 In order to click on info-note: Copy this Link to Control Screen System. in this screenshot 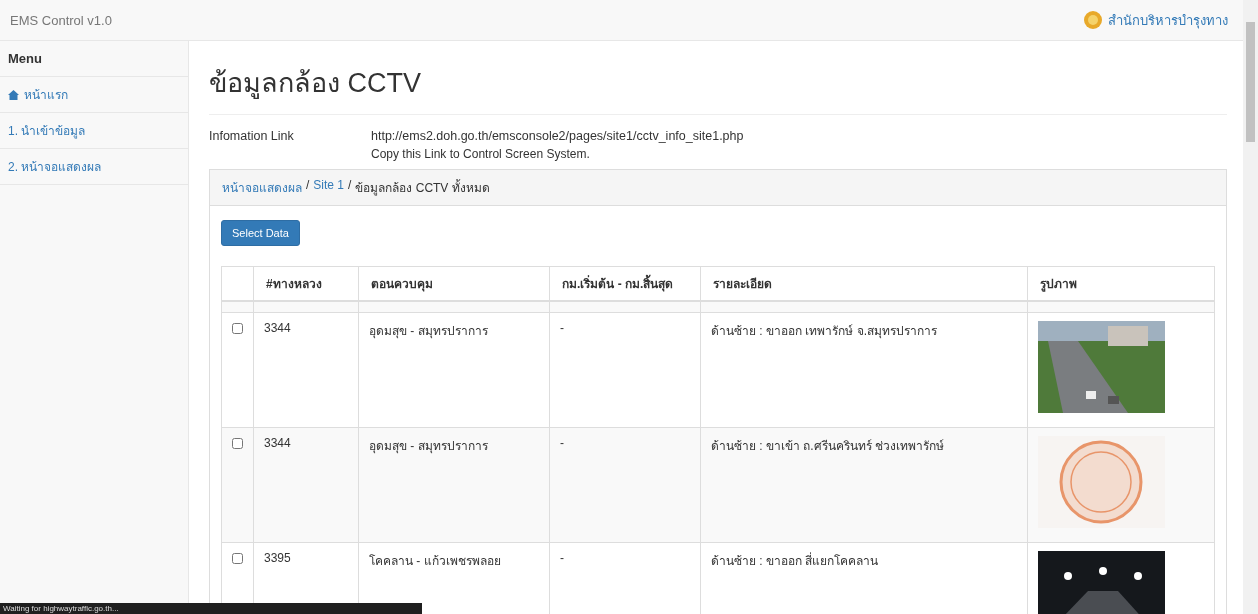, I will do `click(481, 154)`.